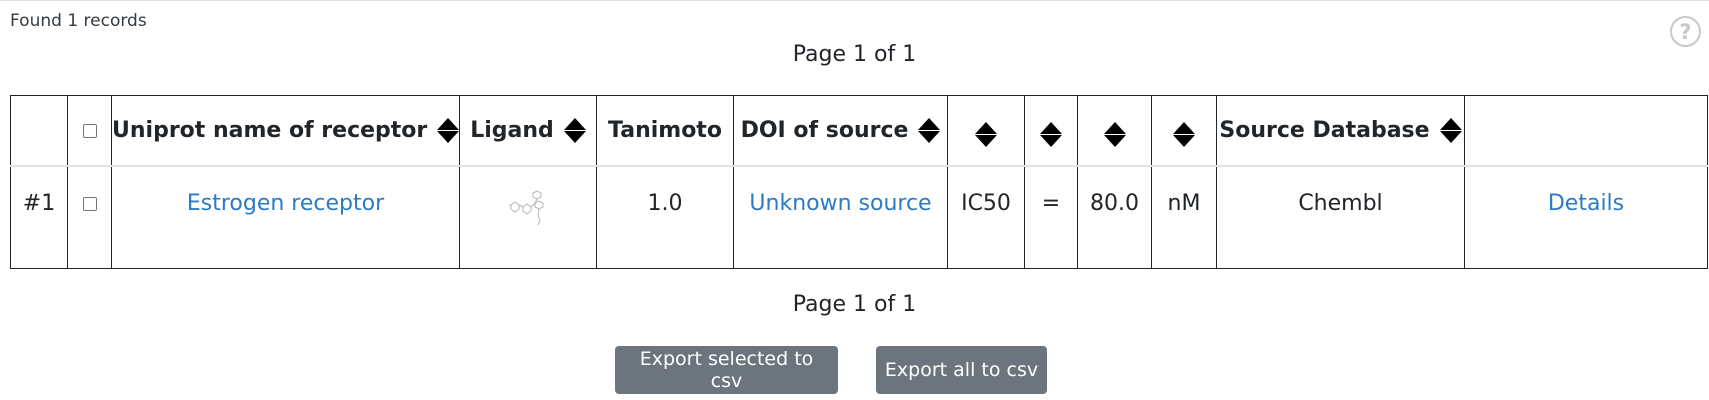 Image resolution: width=1709 pixels, height=400 pixels. What do you see at coordinates (665, 217) in the screenshot?
I see `tanimoto-cell: 1.0` at bounding box center [665, 217].